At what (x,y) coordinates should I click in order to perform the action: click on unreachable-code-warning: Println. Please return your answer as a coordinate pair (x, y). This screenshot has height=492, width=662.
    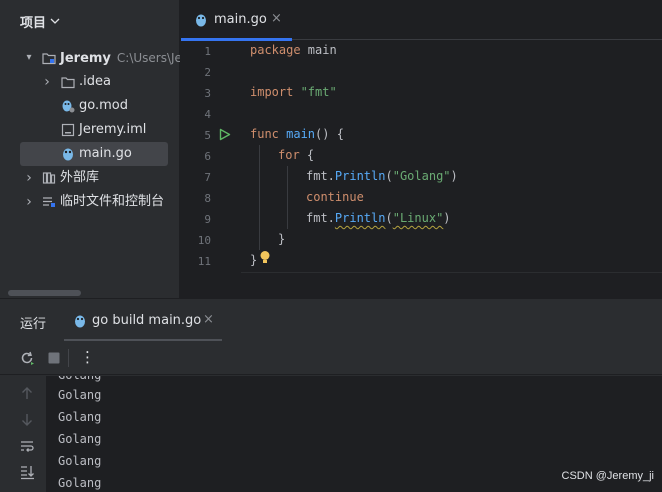
    Looking at the image, I should click on (360, 218).